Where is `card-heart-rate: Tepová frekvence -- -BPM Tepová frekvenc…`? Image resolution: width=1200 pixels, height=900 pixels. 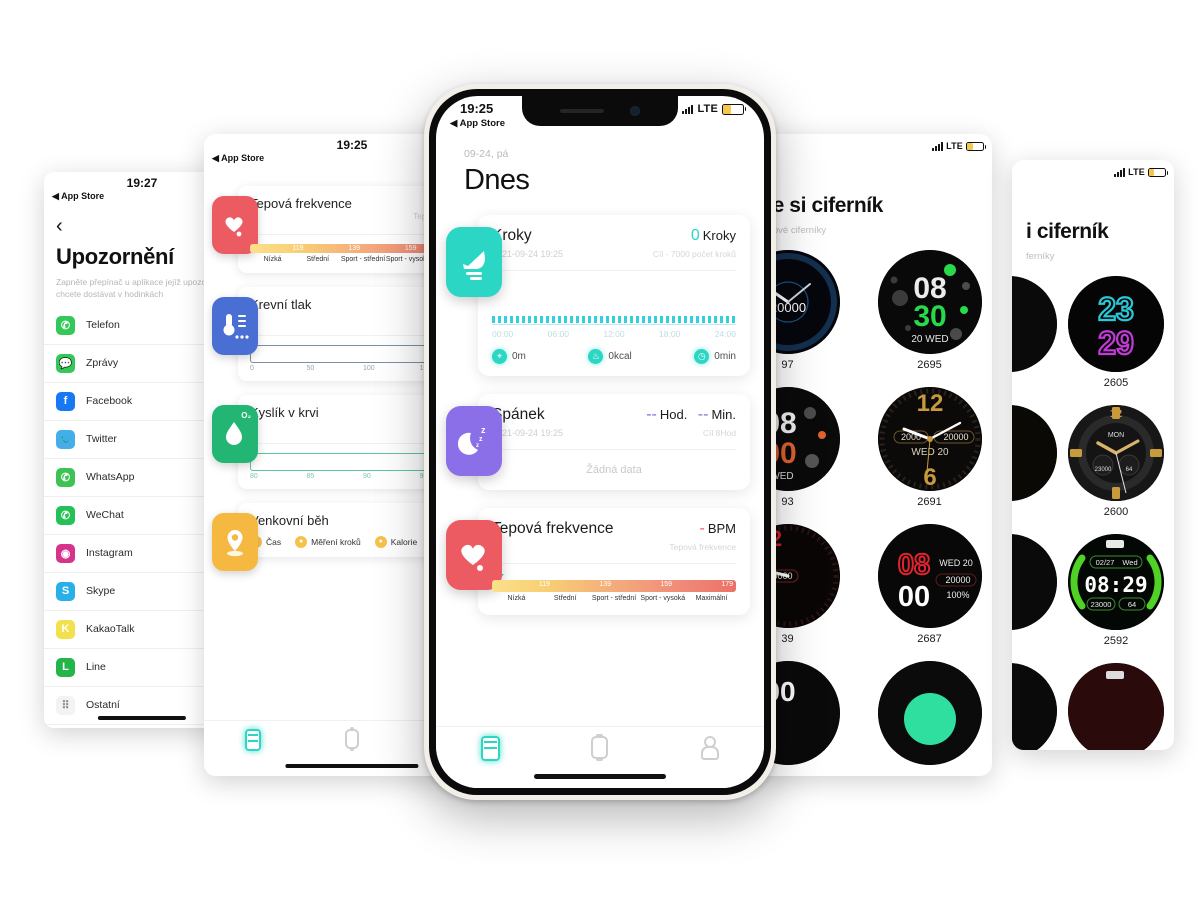 card-heart-rate: Tepová frekvence -- -BPM Tepová frekvenc… is located at coordinates (598, 562).